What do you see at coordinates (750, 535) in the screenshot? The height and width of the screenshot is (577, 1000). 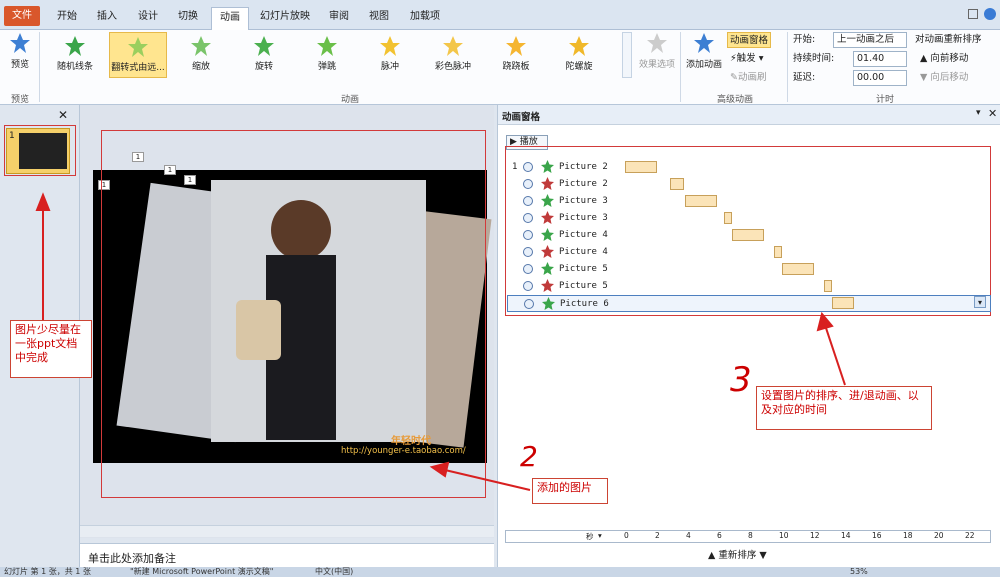 I see `tick-label: 8` at bounding box center [750, 535].